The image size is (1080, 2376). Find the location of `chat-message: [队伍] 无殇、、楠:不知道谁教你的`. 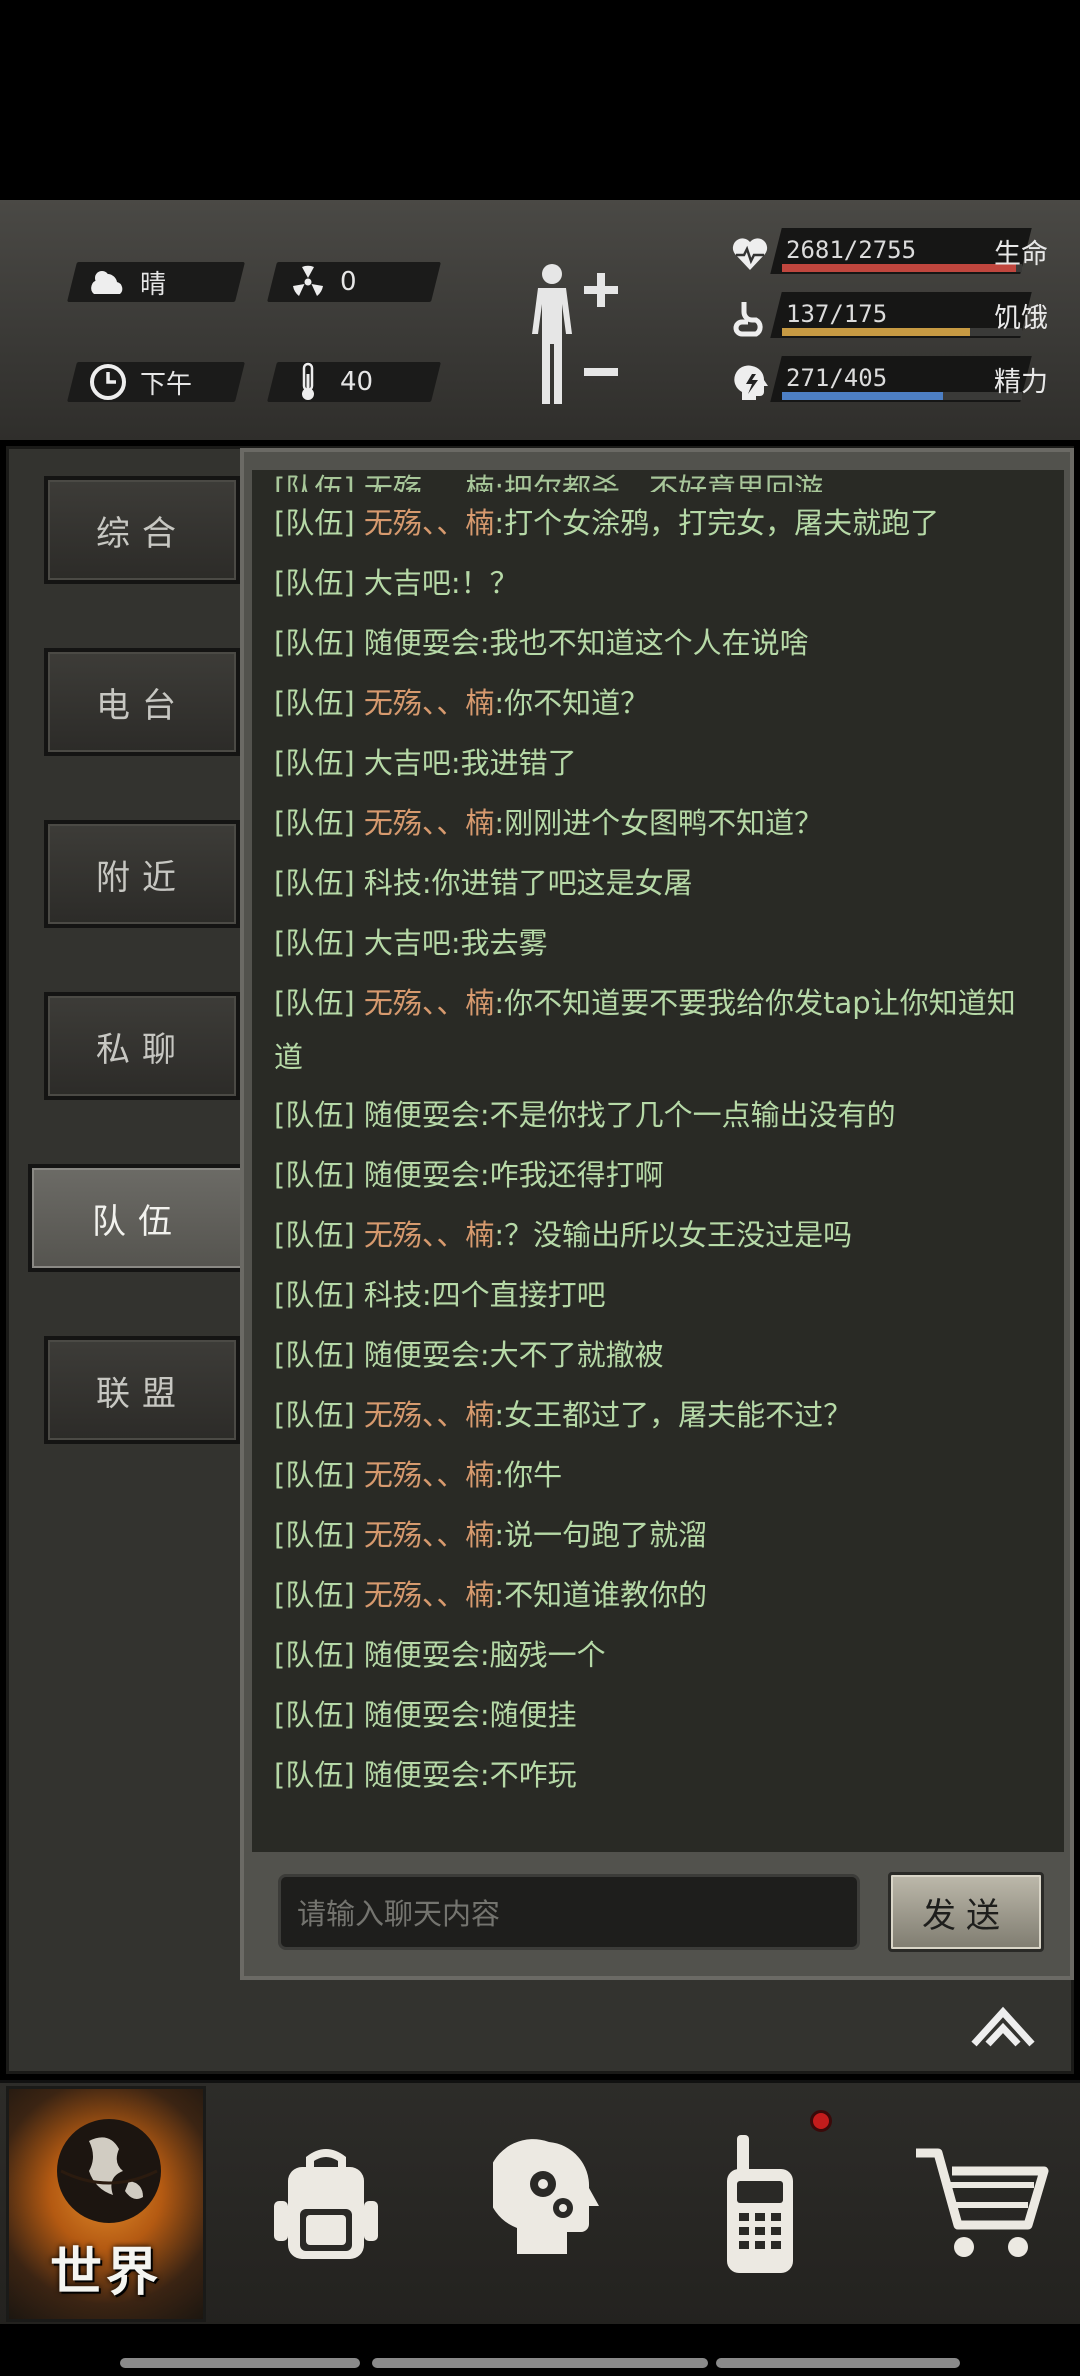

chat-message: [队伍] 无殇、、楠:不知道谁教你的 is located at coordinates (654, 1595).